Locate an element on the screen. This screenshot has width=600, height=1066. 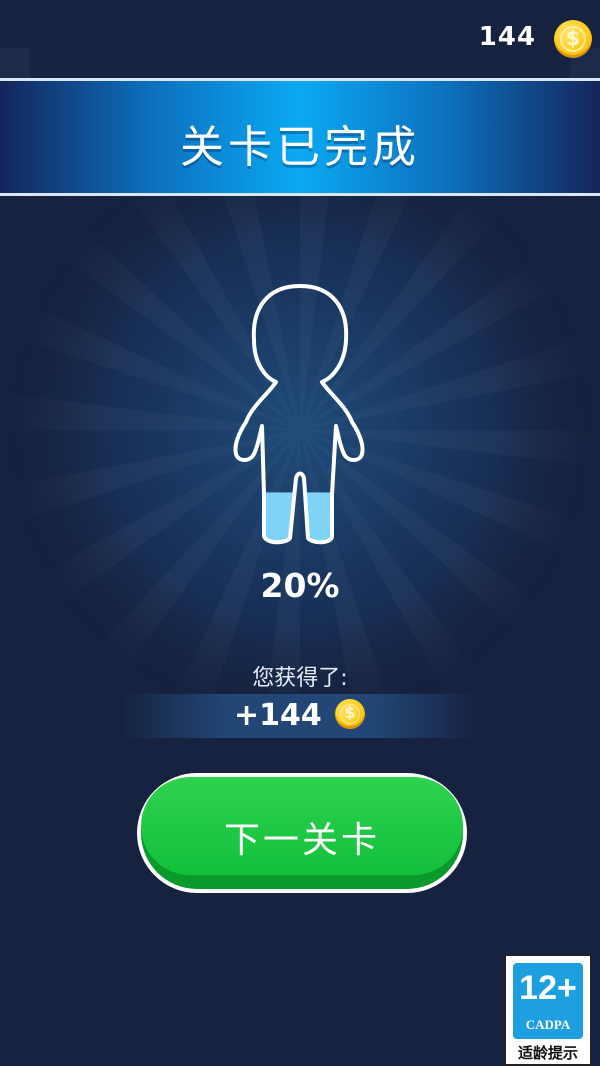
banner-title: 关卡已完成 is located at coordinates (300, 147).